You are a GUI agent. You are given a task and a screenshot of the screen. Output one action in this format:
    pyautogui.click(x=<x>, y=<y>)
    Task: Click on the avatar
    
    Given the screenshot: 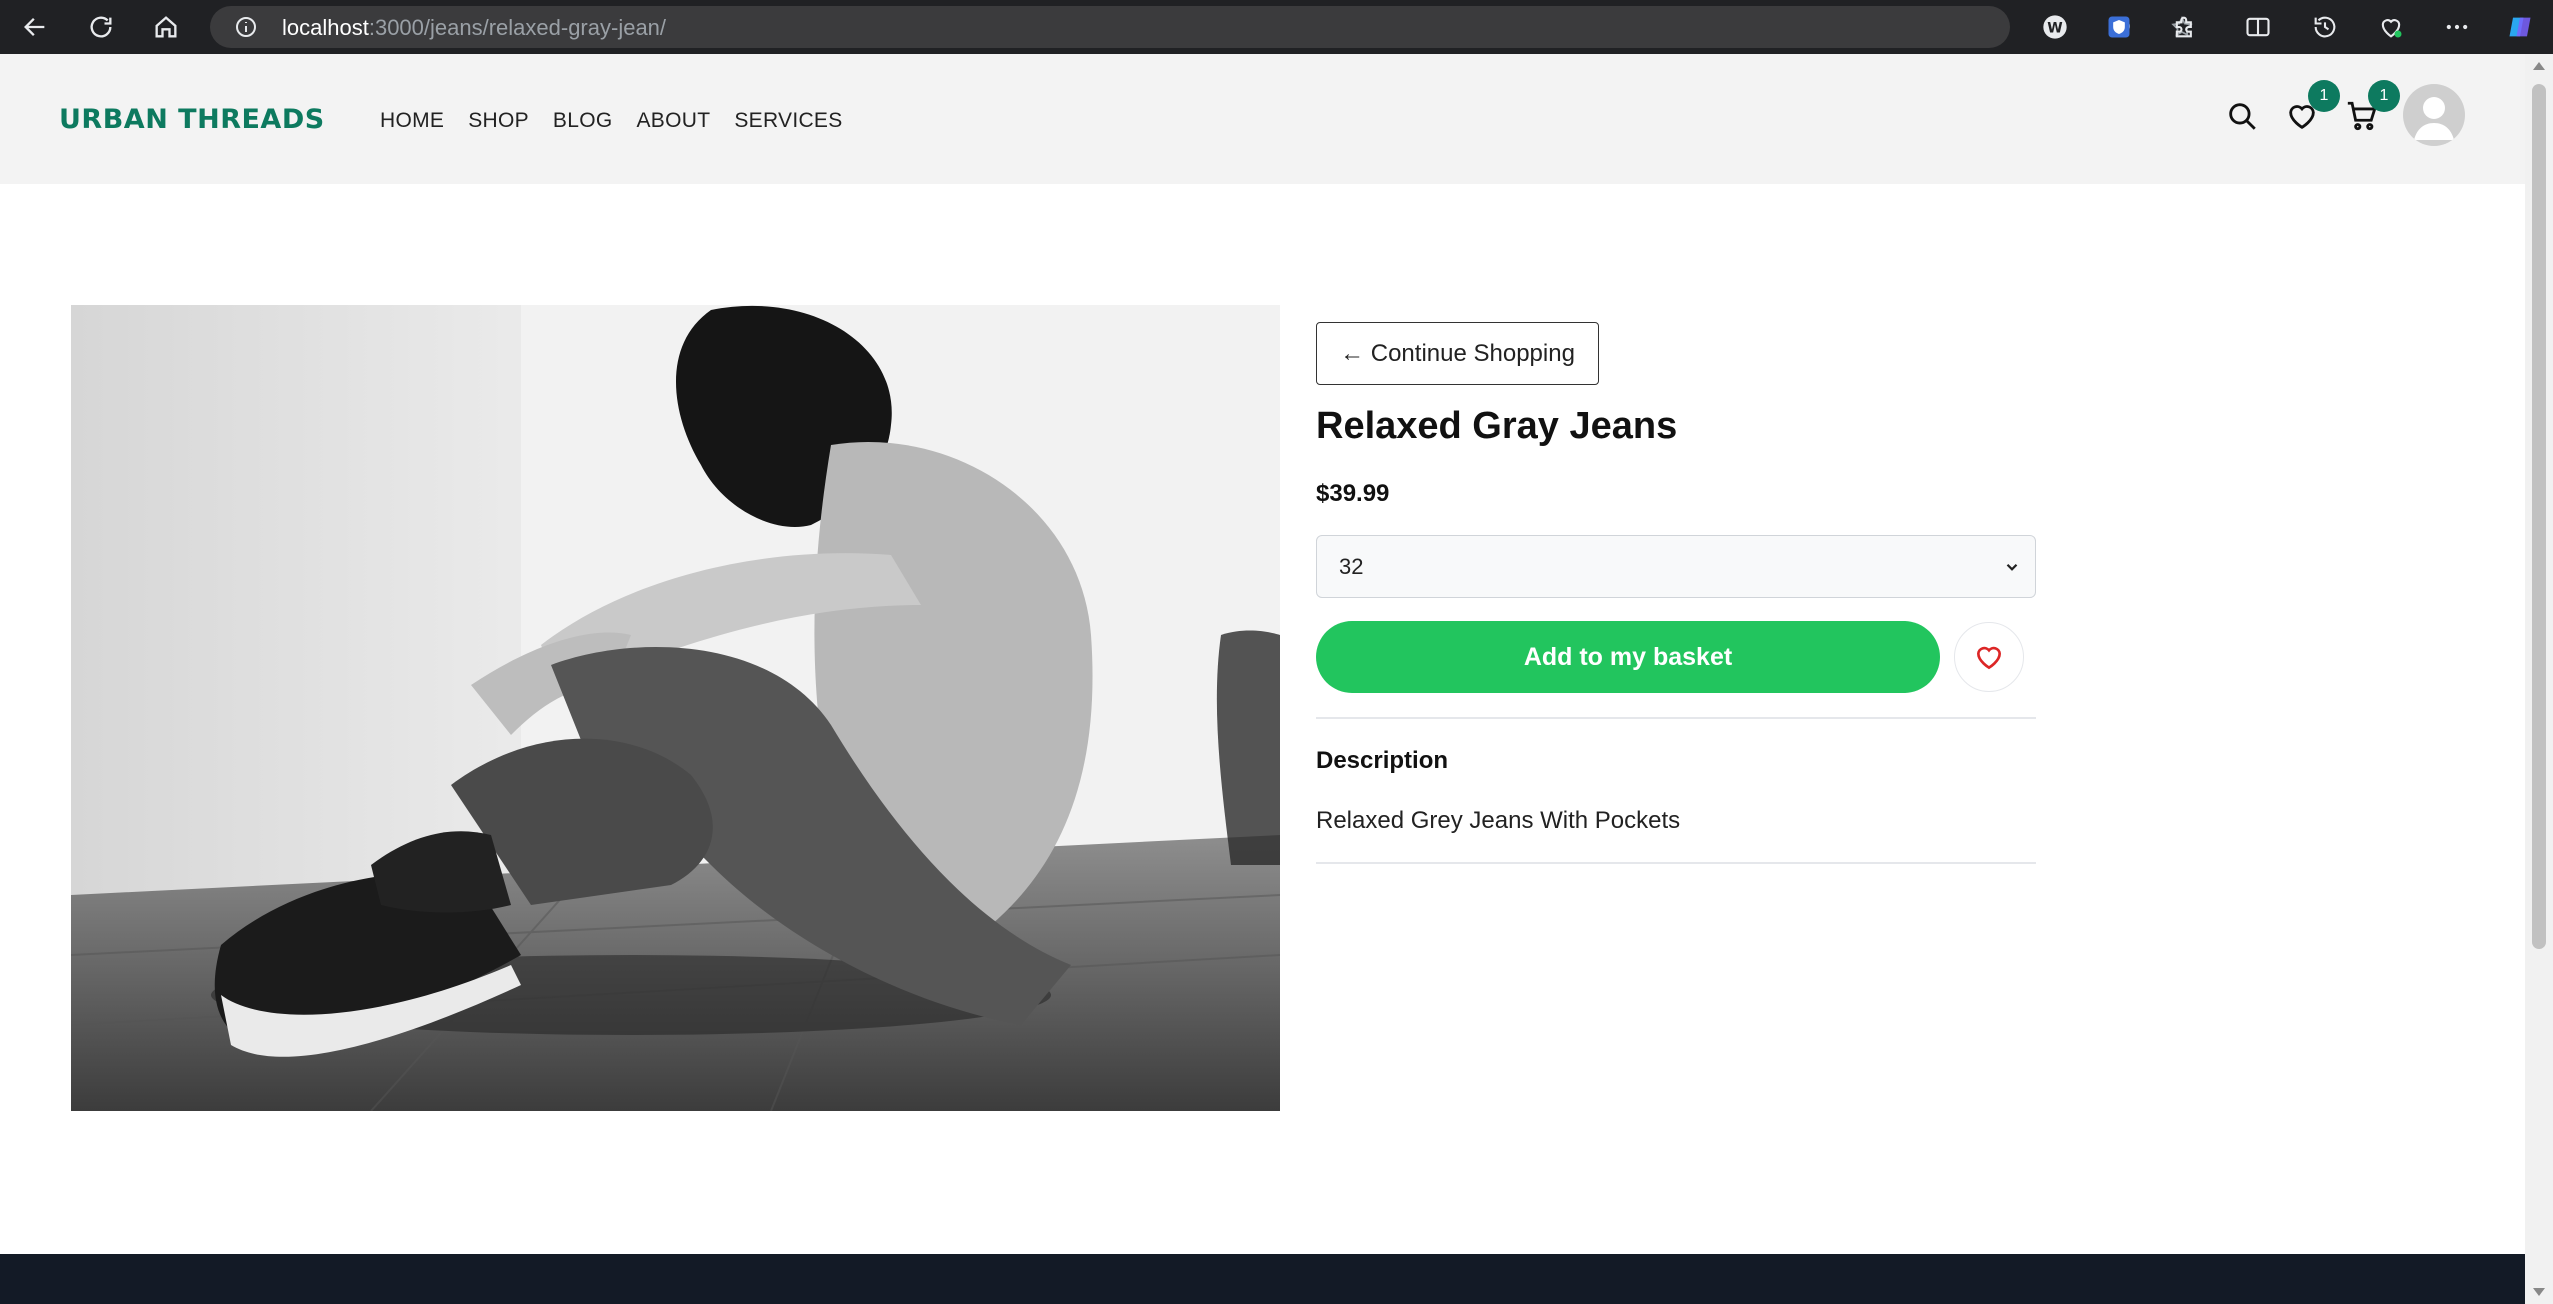 What is the action you would take?
    pyautogui.click(x=2434, y=115)
    